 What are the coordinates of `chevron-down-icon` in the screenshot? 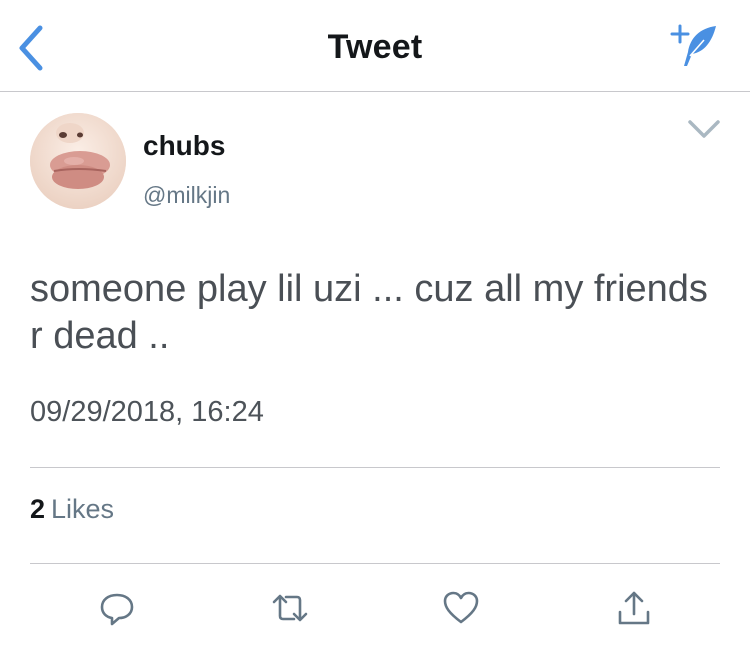 It's located at (704, 129).